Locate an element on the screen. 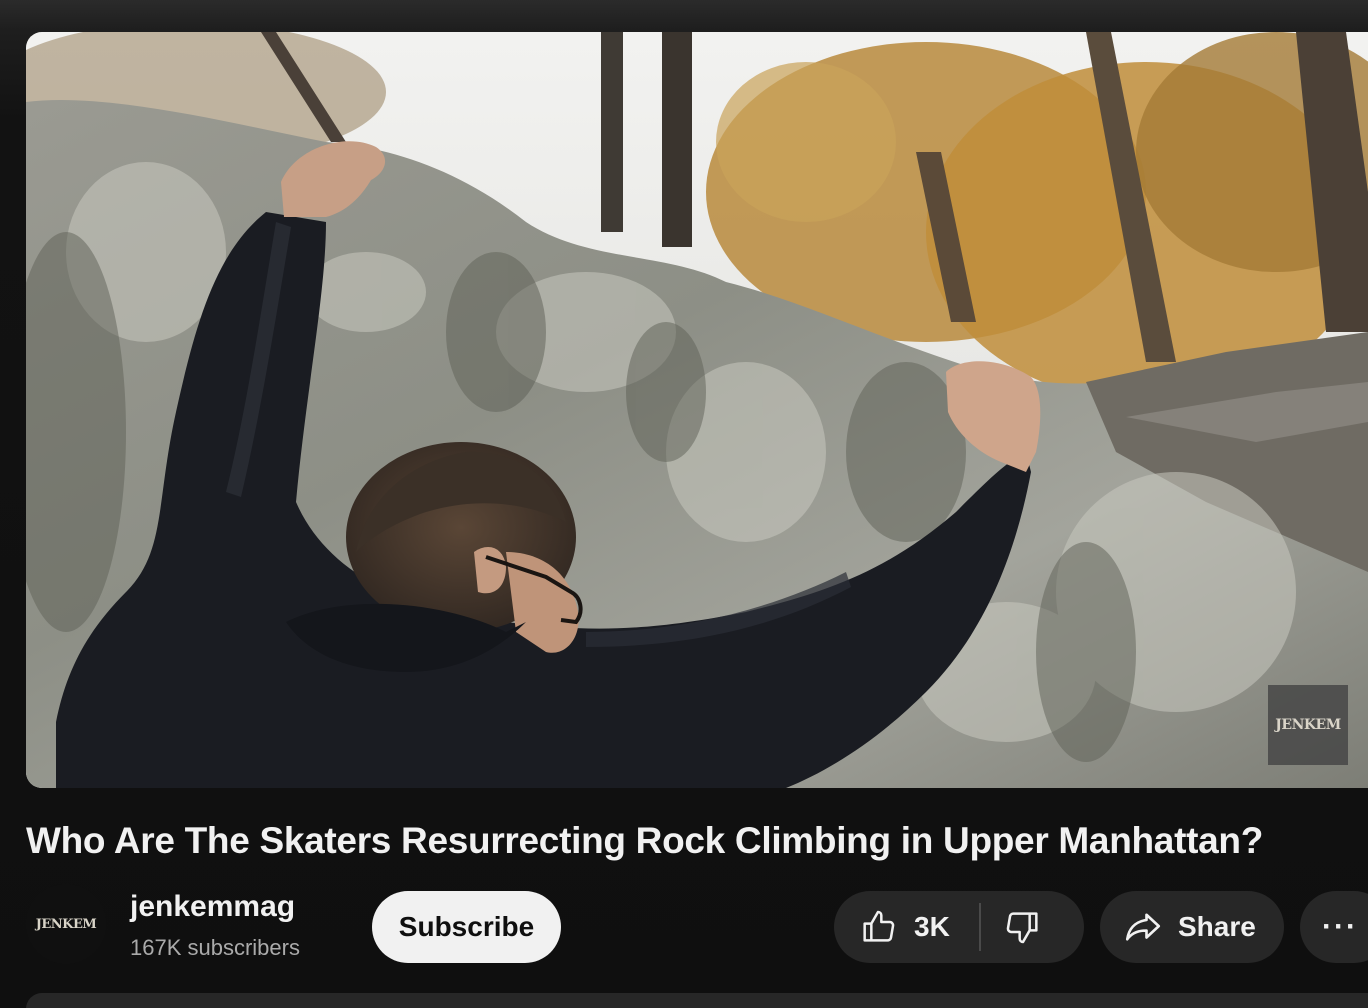 The width and height of the screenshot is (1368, 1008). channel-avatar: JENKEM is located at coordinates (66, 924).